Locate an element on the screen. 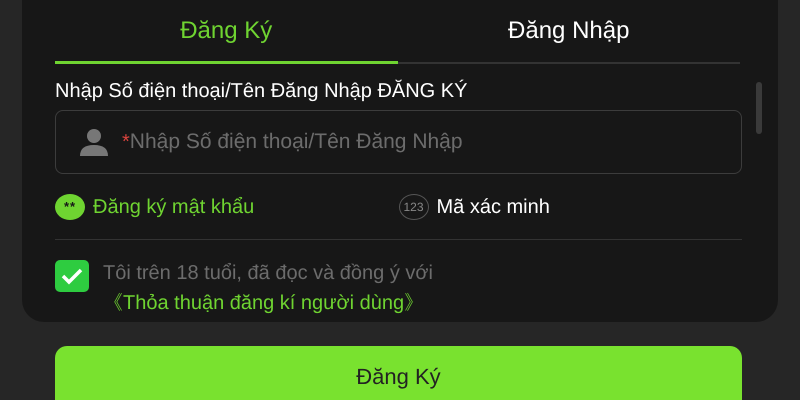 The height and width of the screenshot is (400, 800). user-icon is located at coordinates (94, 142).